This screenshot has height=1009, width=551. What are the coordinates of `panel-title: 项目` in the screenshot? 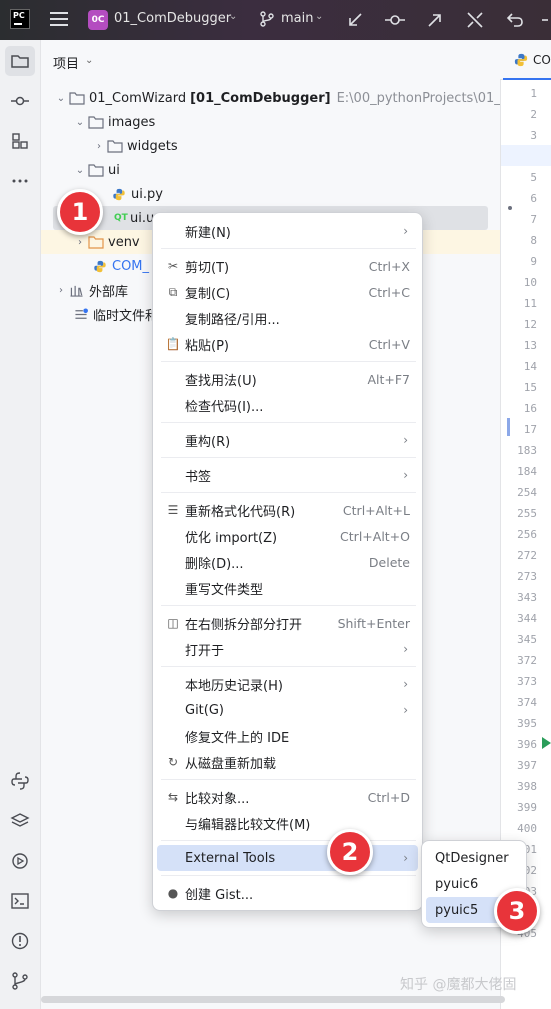 It's located at (66, 62).